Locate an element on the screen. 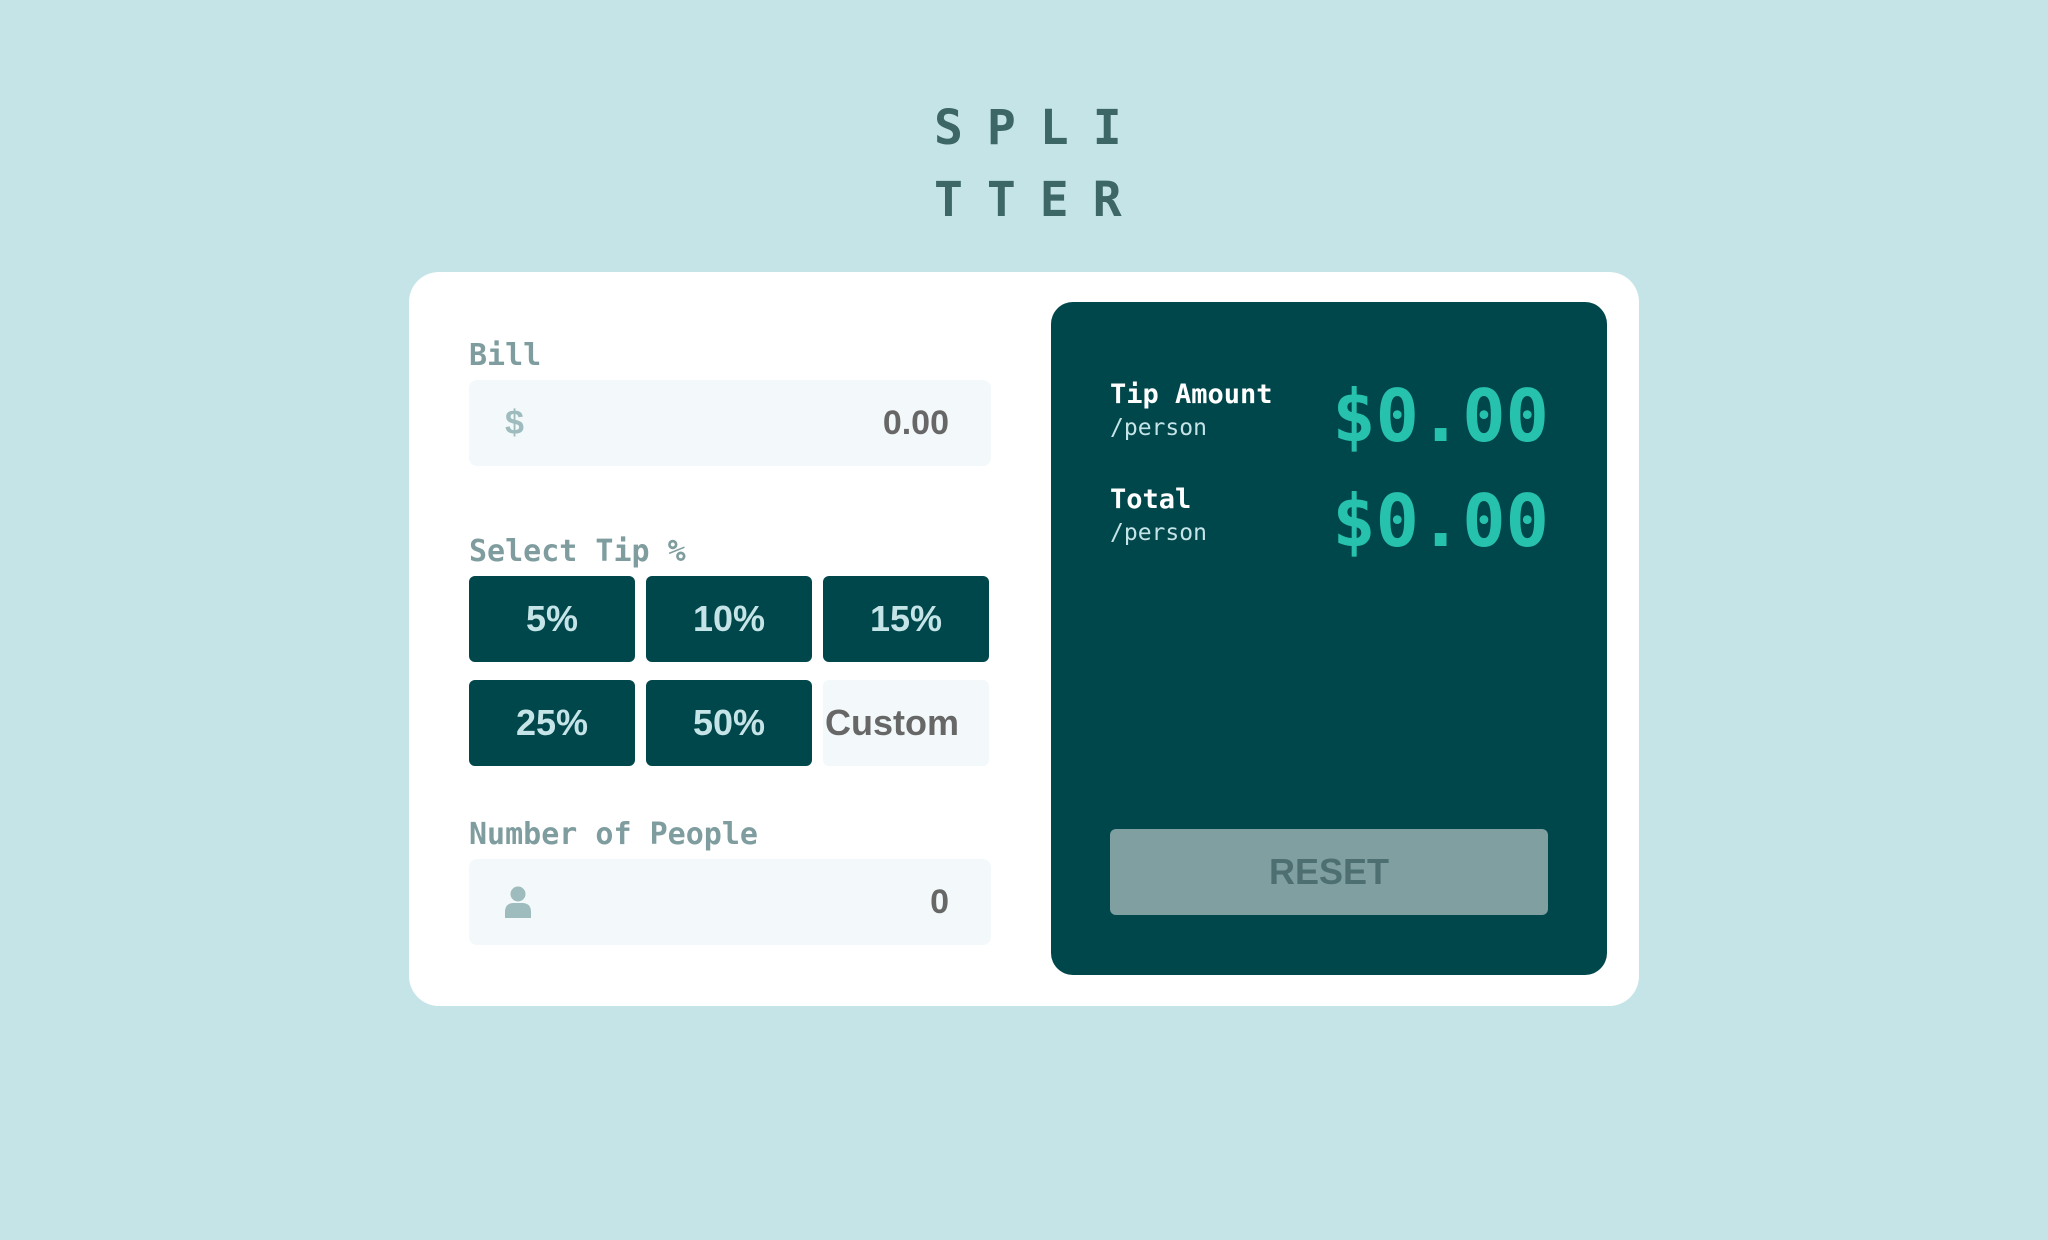 This screenshot has height=1240, width=2048. tip-button-25: 25% is located at coordinates (552, 723).